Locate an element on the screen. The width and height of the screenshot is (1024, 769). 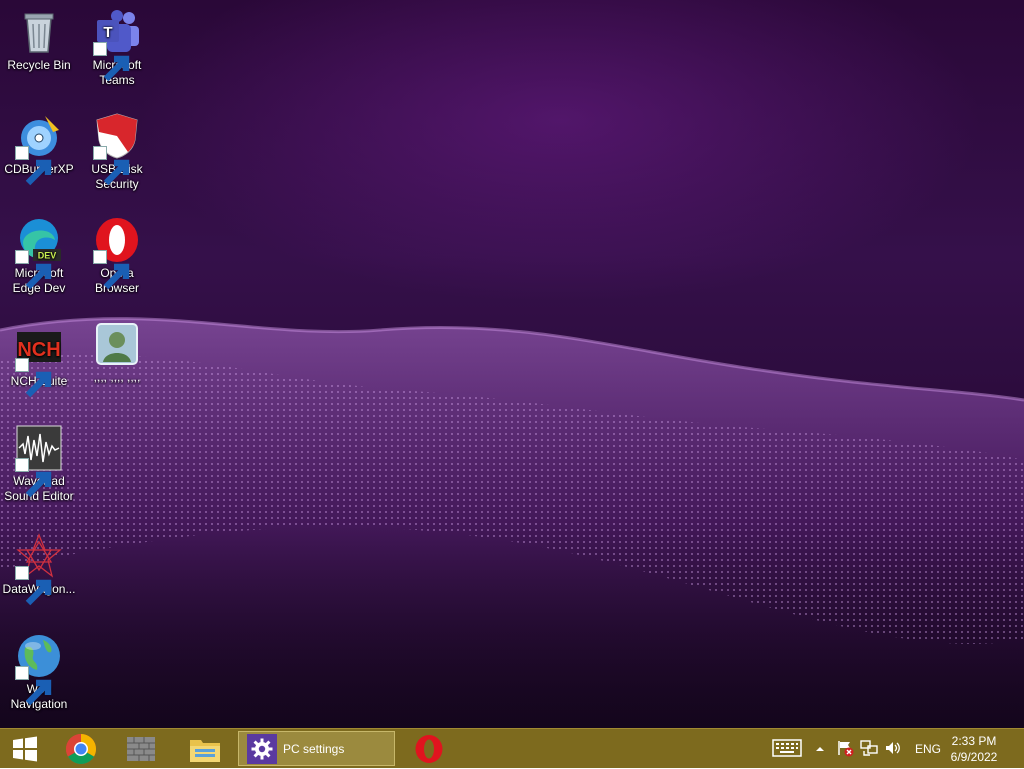
taskbar-firewall is located at coordinates (141, 749).